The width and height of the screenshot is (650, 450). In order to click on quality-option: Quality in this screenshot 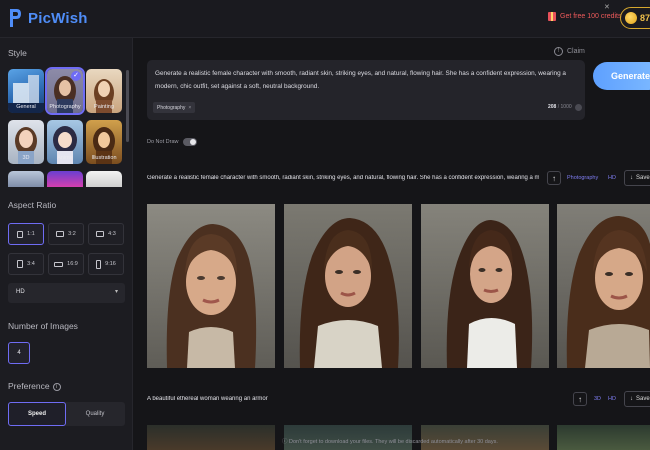, I will do `click(95, 414)`.